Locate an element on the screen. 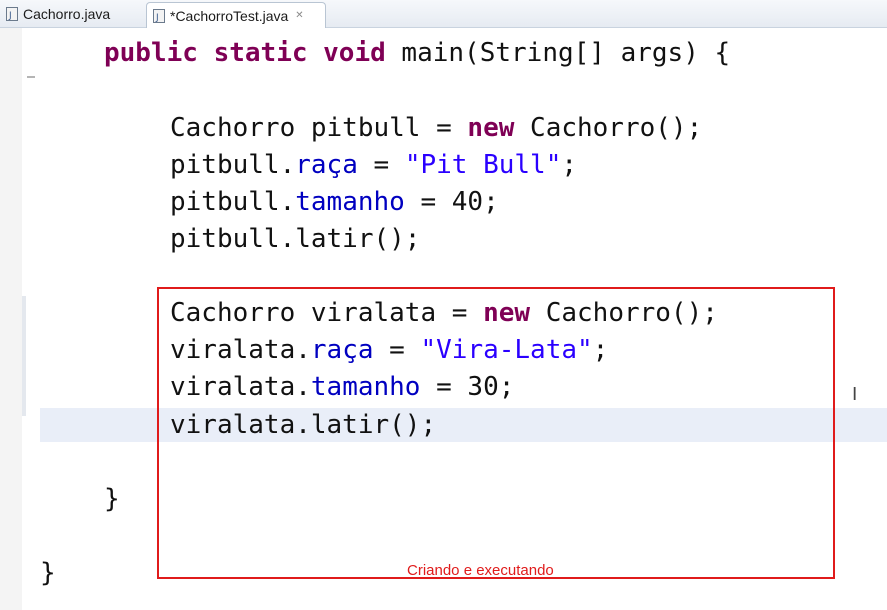 The height and width of the screenshot is (610, 887). close-icon: ✕ is located at coordinates (299, 15).